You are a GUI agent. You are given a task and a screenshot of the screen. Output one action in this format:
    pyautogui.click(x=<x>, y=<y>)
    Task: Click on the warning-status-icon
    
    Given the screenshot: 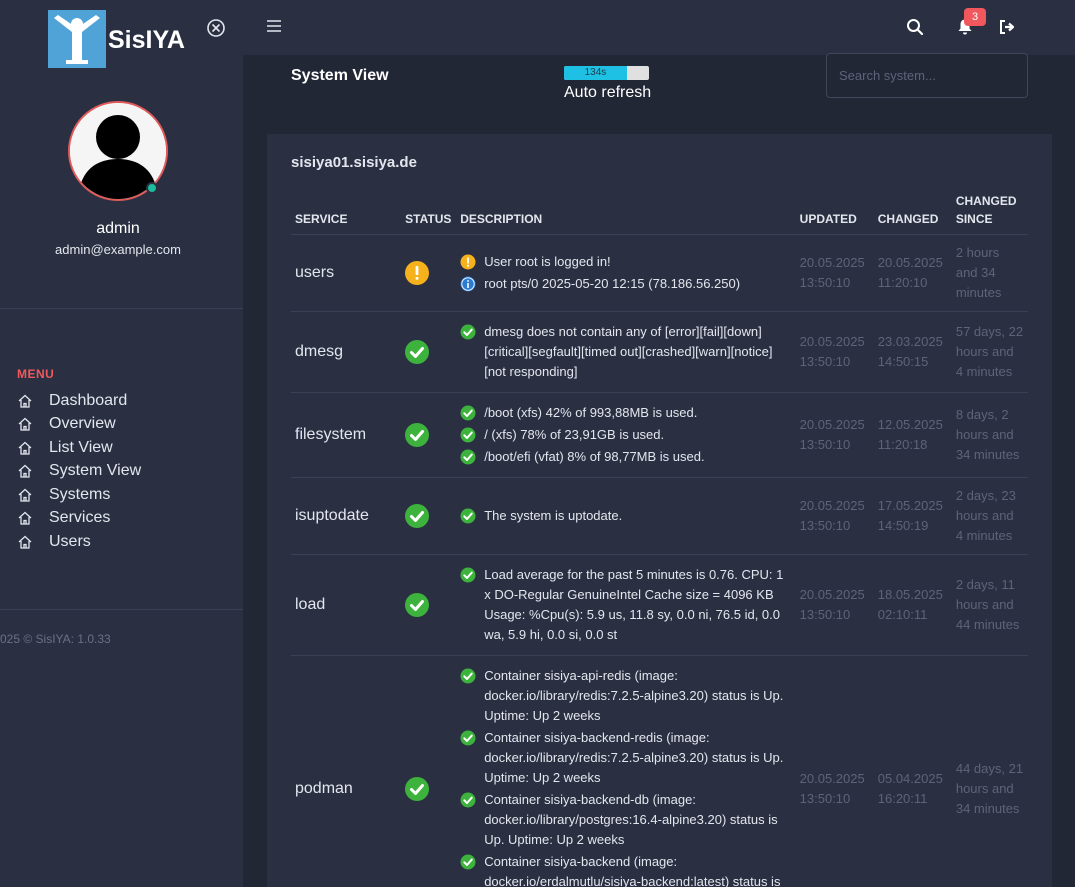 What is the action you would take?
    pyautogui.click(x=417, y=273)
    